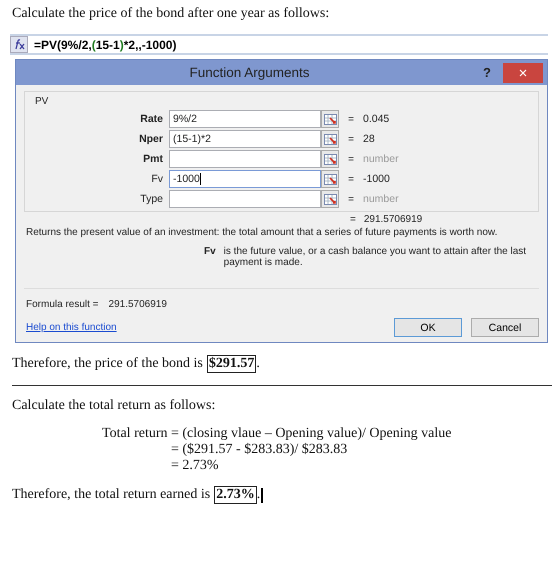 This screenshot has height=569, width=560. What do you see at coordinates (245, 179) in the screenshot?
I see `argument-field: -1000` at bounding box center [245, 179].